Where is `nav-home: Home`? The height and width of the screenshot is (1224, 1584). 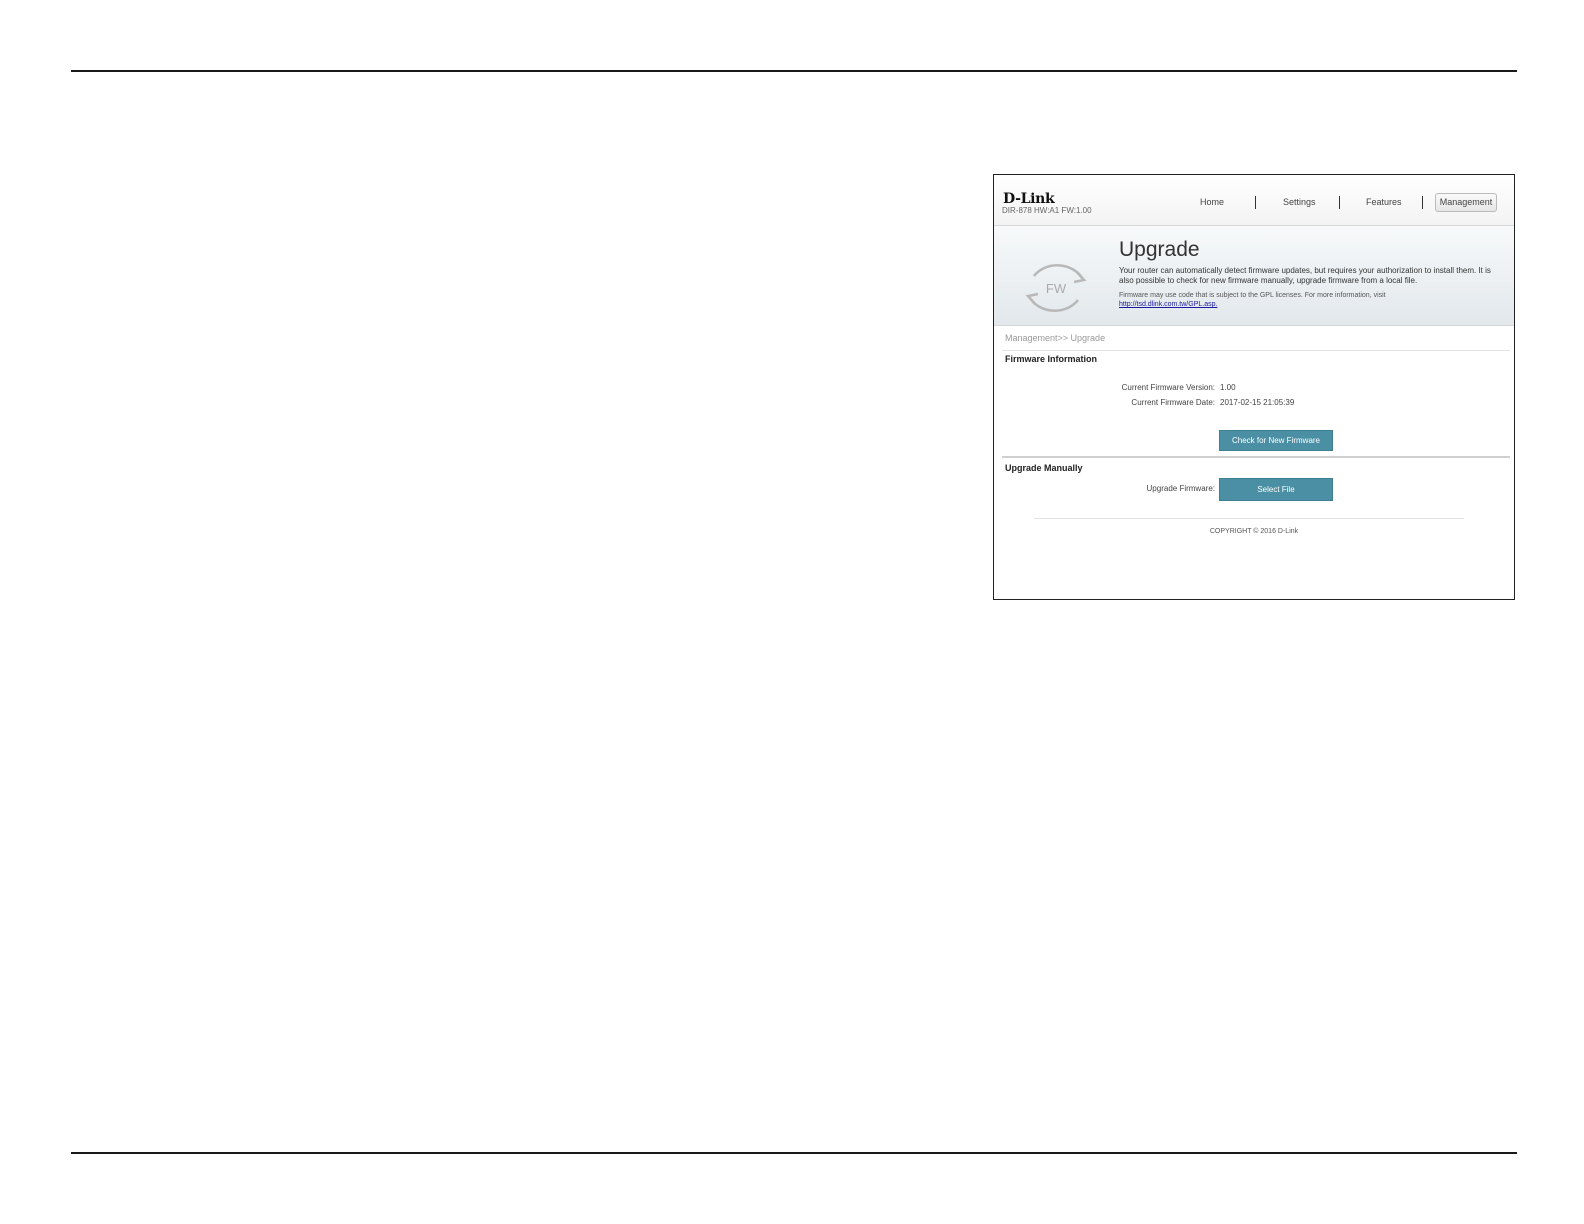 nav-home: Home is located at coordinates (1212, 202).